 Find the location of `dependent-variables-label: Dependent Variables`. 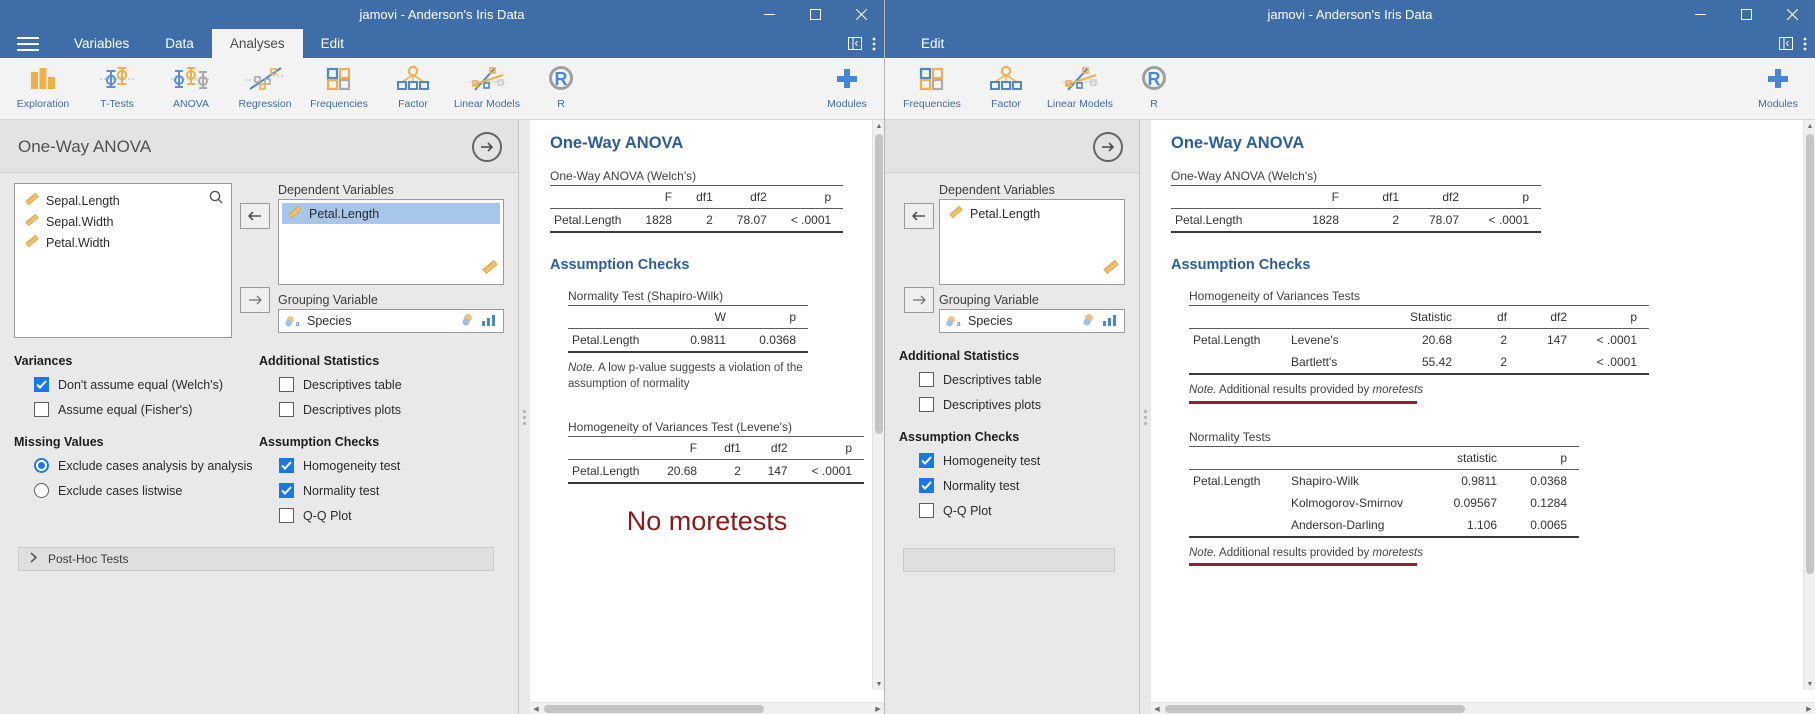

dependent-variables-label: Dependent Variables is located at coordinates (997, 190).